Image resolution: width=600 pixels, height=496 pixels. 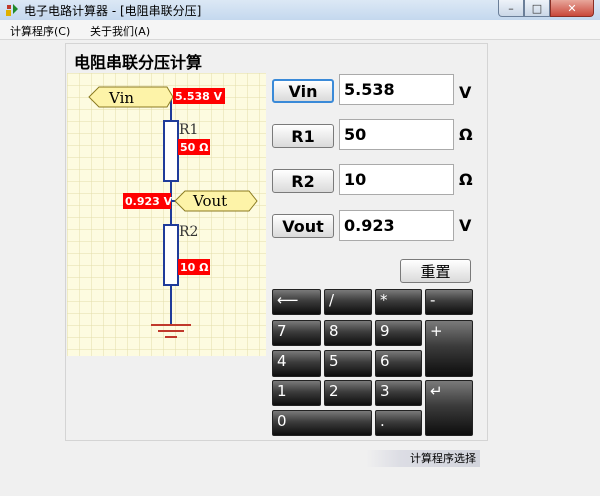 I want to click on backspace-key: ⟵, so click(x=296, y=302).